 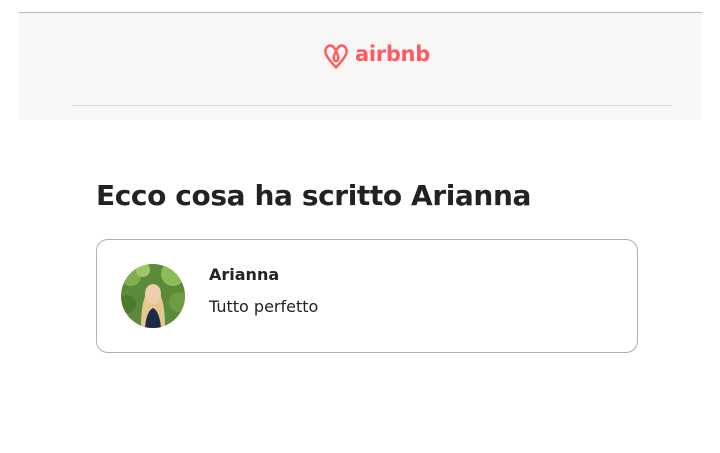 What do you see at coordinates (392, 53) in the screenshot?
I see `logo-wordmark: airbnb` at bounding box center [392, 53].